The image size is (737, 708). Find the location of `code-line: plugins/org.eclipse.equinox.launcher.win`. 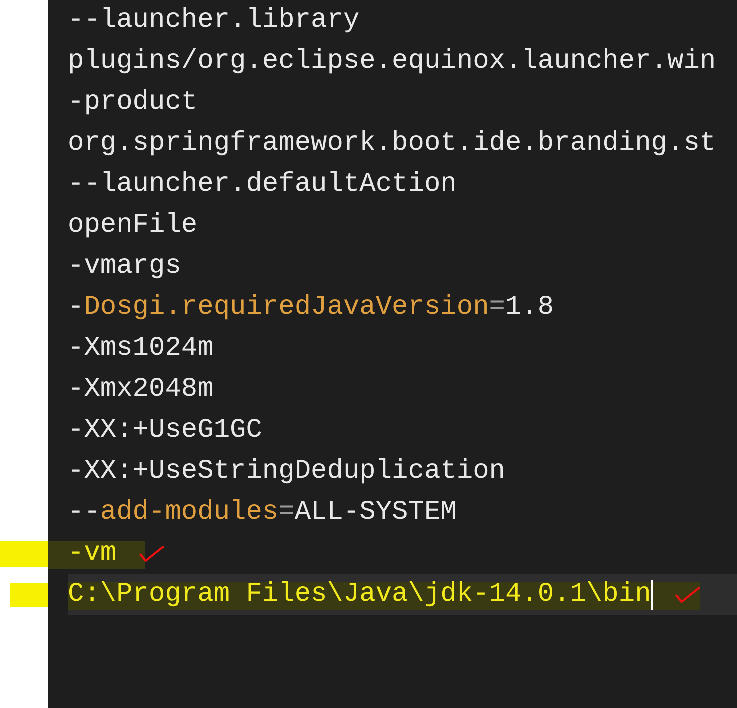

code-line: plugins/org.eclipse.equinox.launcher.win is located at coordinates (392, 61).